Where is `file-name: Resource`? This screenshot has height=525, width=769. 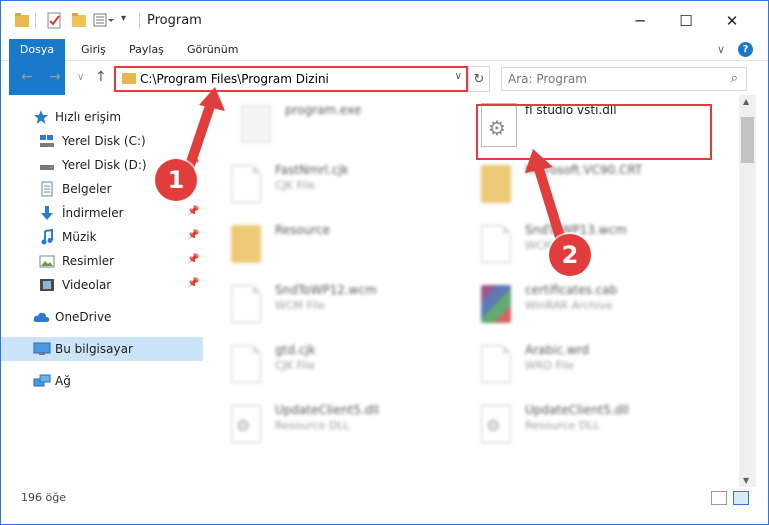
file-name: Resource is located at coordinates (303, 230).